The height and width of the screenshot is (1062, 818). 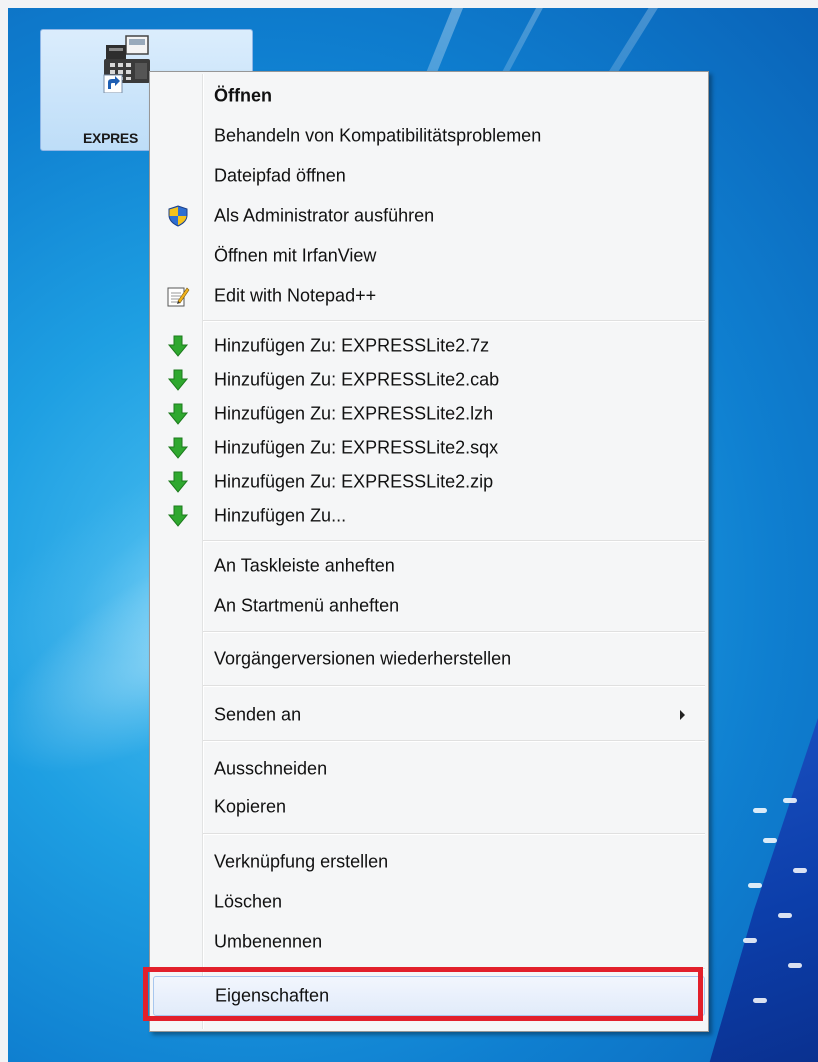 What do you see at coordinates (423, 994) in the screenshot?
I see `highlight-annotation-box` at bounding box center [423, 994].